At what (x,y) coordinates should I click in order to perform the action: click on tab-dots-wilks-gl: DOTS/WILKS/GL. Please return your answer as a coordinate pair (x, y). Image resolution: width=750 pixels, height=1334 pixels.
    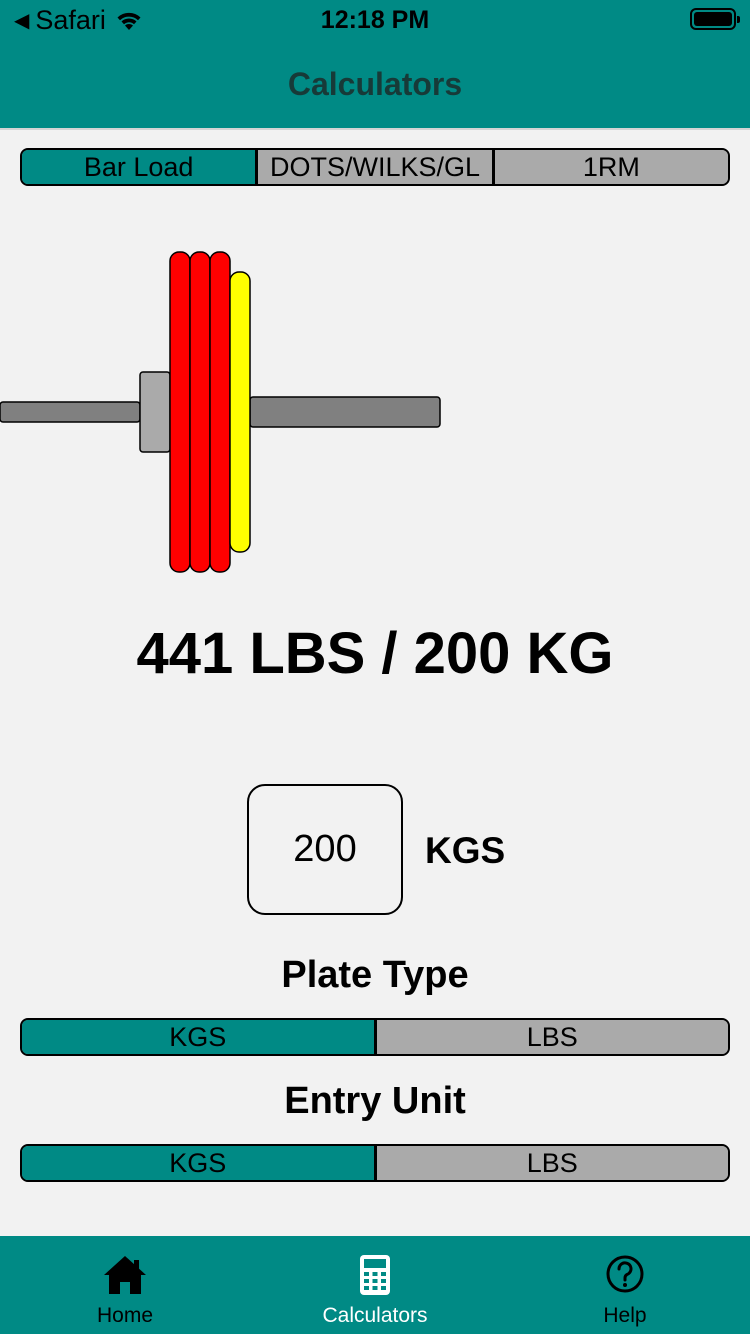
    Looking at the image, I should click on (373, 167).